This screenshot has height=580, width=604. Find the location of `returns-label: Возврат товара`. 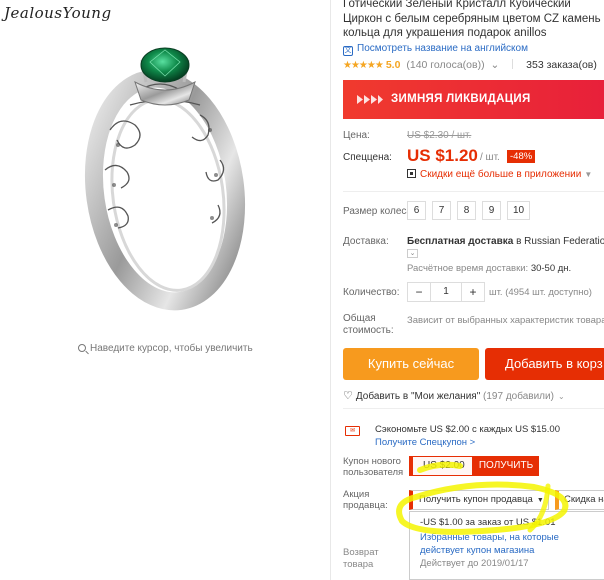

returns-label: Возврат товара is located at coordinates (361, 558).